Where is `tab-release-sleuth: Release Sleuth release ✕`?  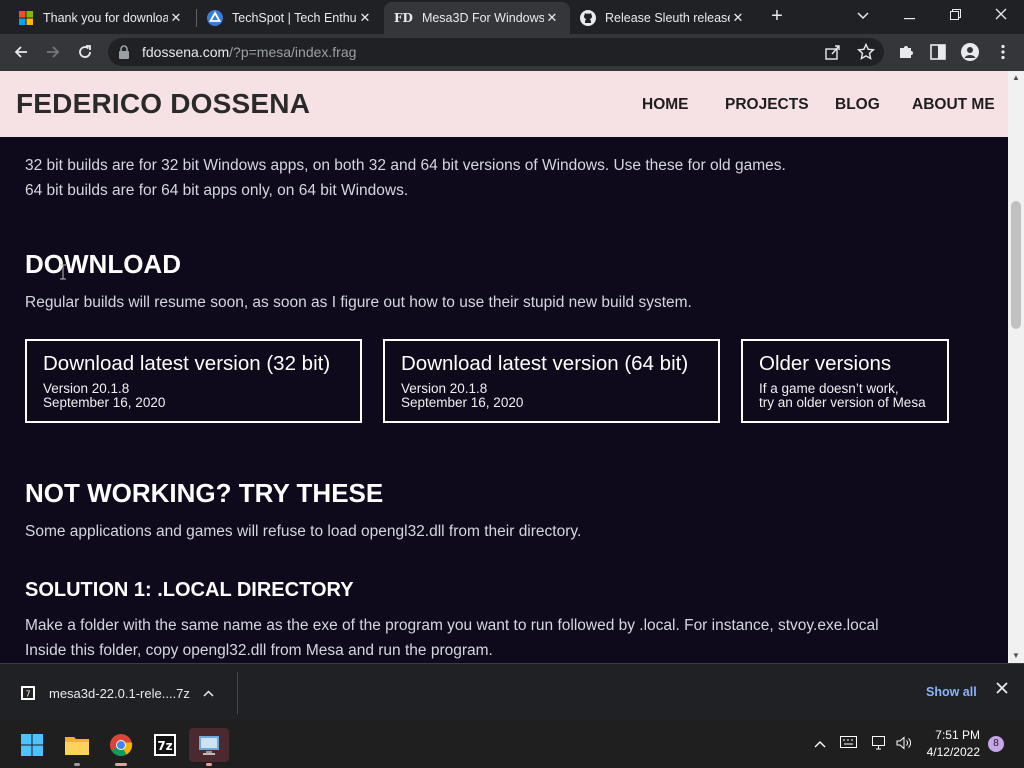 tab-release-sleuth: Release Sleuth release ✕ is located at coordinates (663, 18).